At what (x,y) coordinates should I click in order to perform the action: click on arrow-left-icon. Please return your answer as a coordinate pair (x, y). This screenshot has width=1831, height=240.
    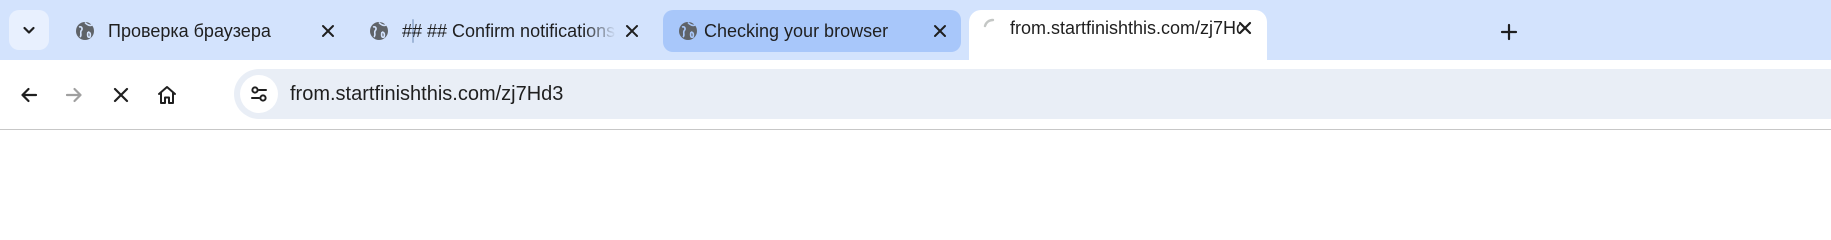
    Looking at the image, I should click on (29, 95).